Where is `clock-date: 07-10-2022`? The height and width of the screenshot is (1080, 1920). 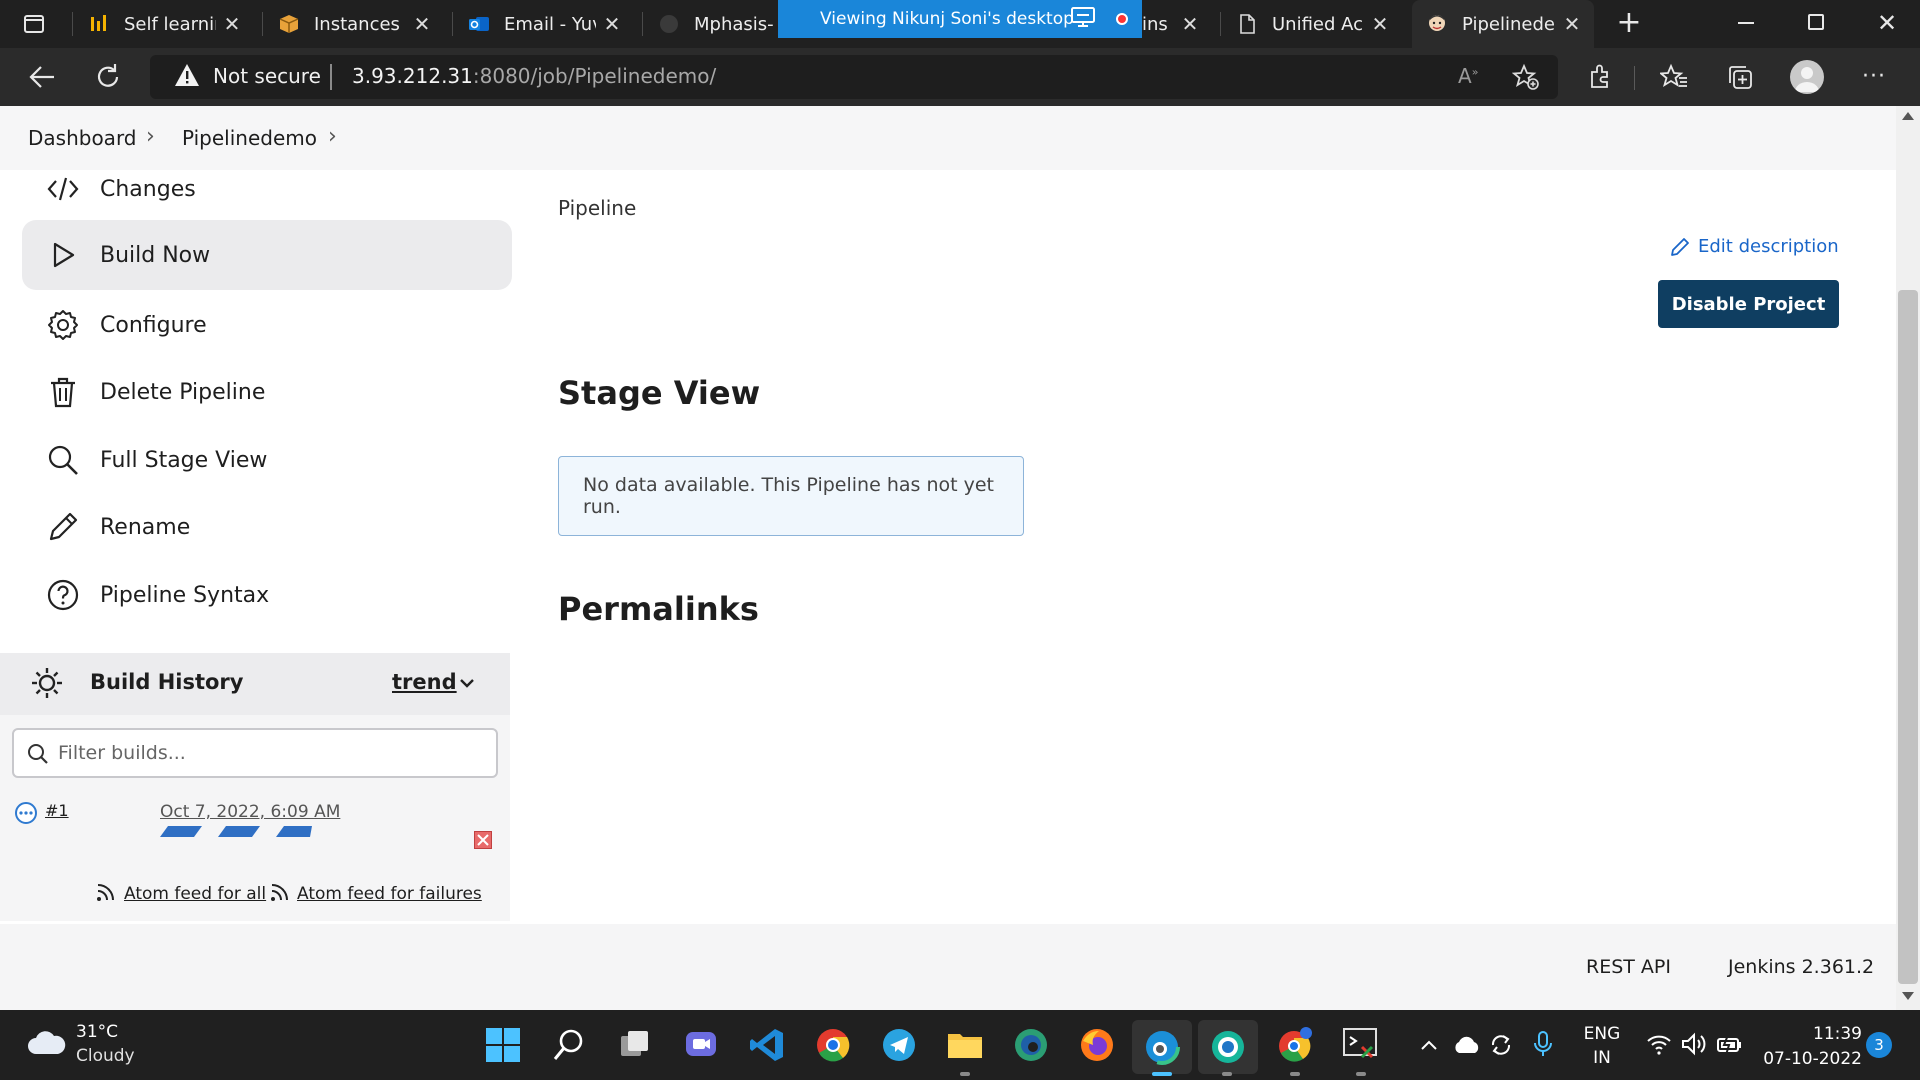 clock-date: 07-10-2022 is located at coordinates (1812, 1059).